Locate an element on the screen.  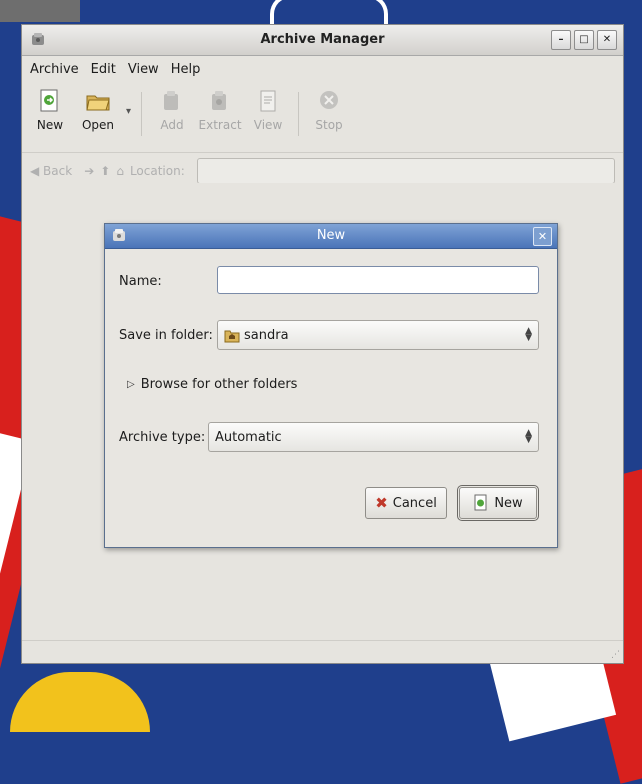
resize-grip-icon: ⋰ is located at coordinates (615, 655).